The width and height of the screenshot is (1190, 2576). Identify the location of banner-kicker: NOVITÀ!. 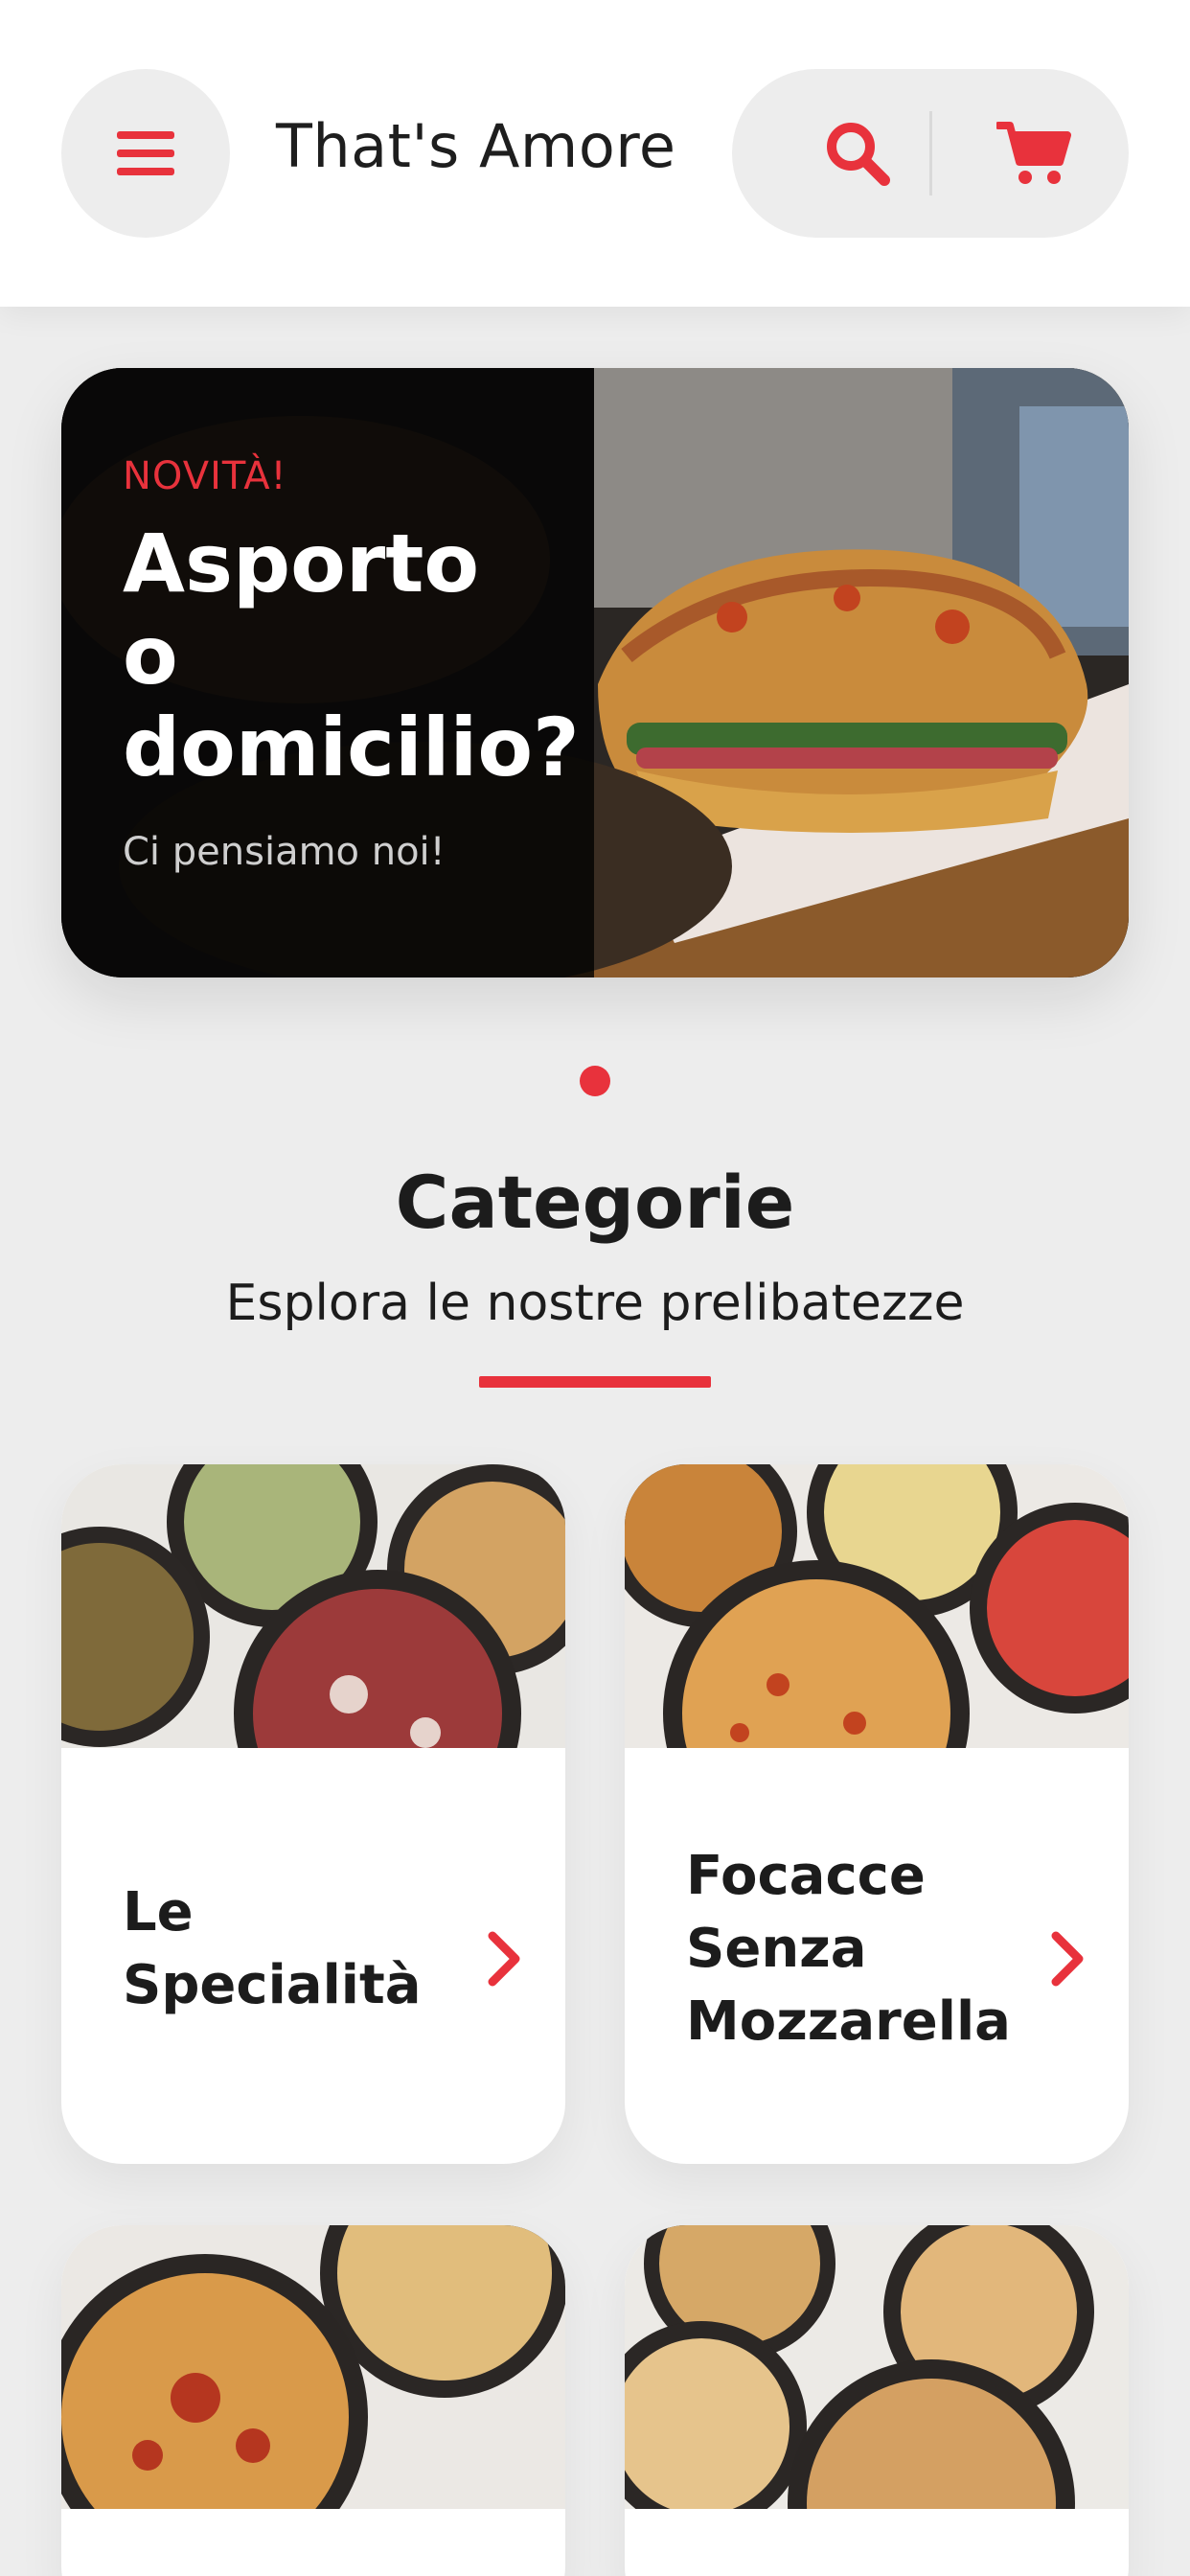
(205, 476).